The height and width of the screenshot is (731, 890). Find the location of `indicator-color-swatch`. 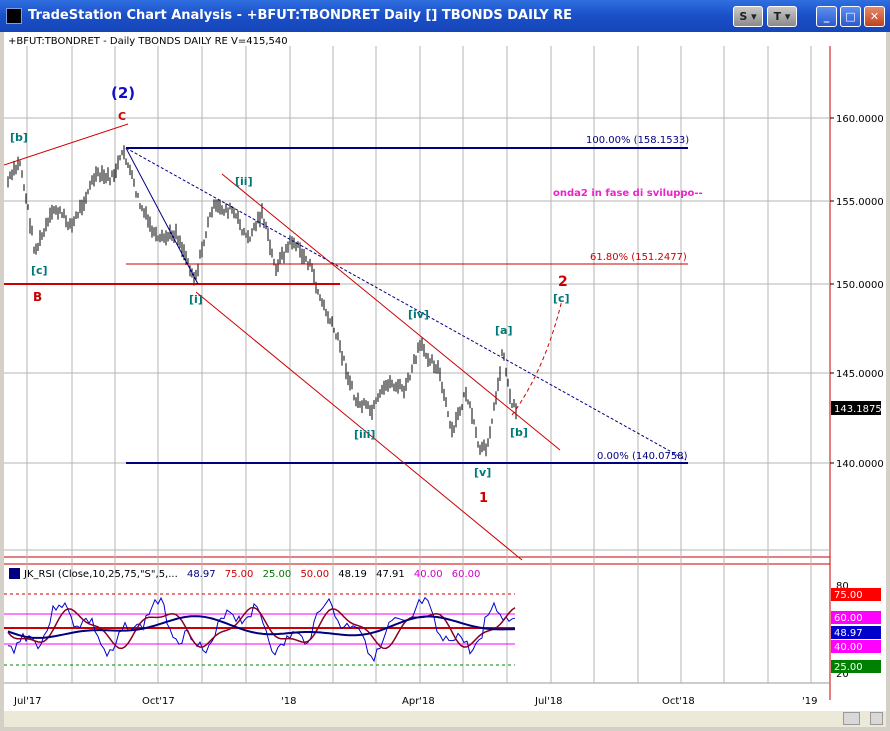

indicator-color-swatch is located at coordinates (14, 573).